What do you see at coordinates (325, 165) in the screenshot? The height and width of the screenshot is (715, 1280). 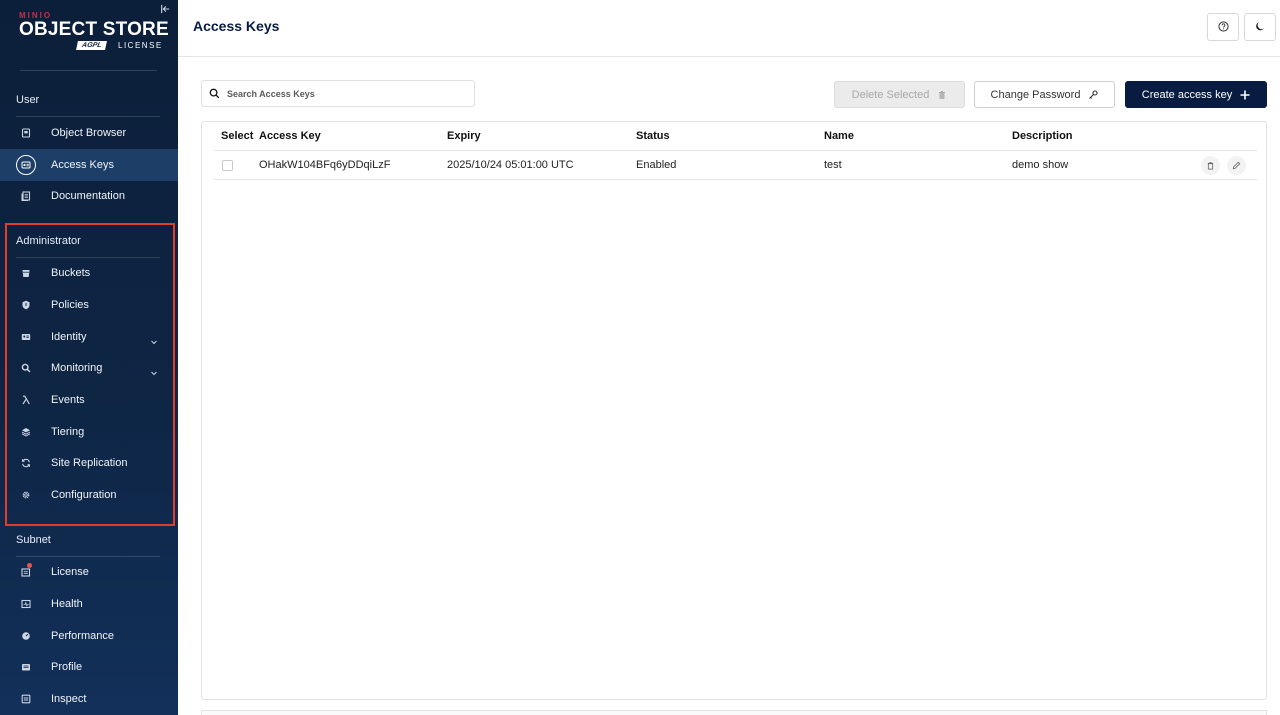 I see `cell-access-key: OHakW104BFq6yDDqiLzF` at bounding box center [325, 165].